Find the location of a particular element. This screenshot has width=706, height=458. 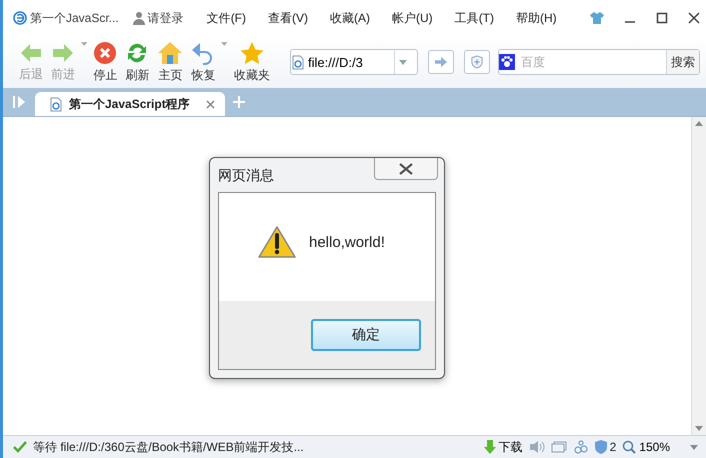

go-button is located at coordinates (441, 62).